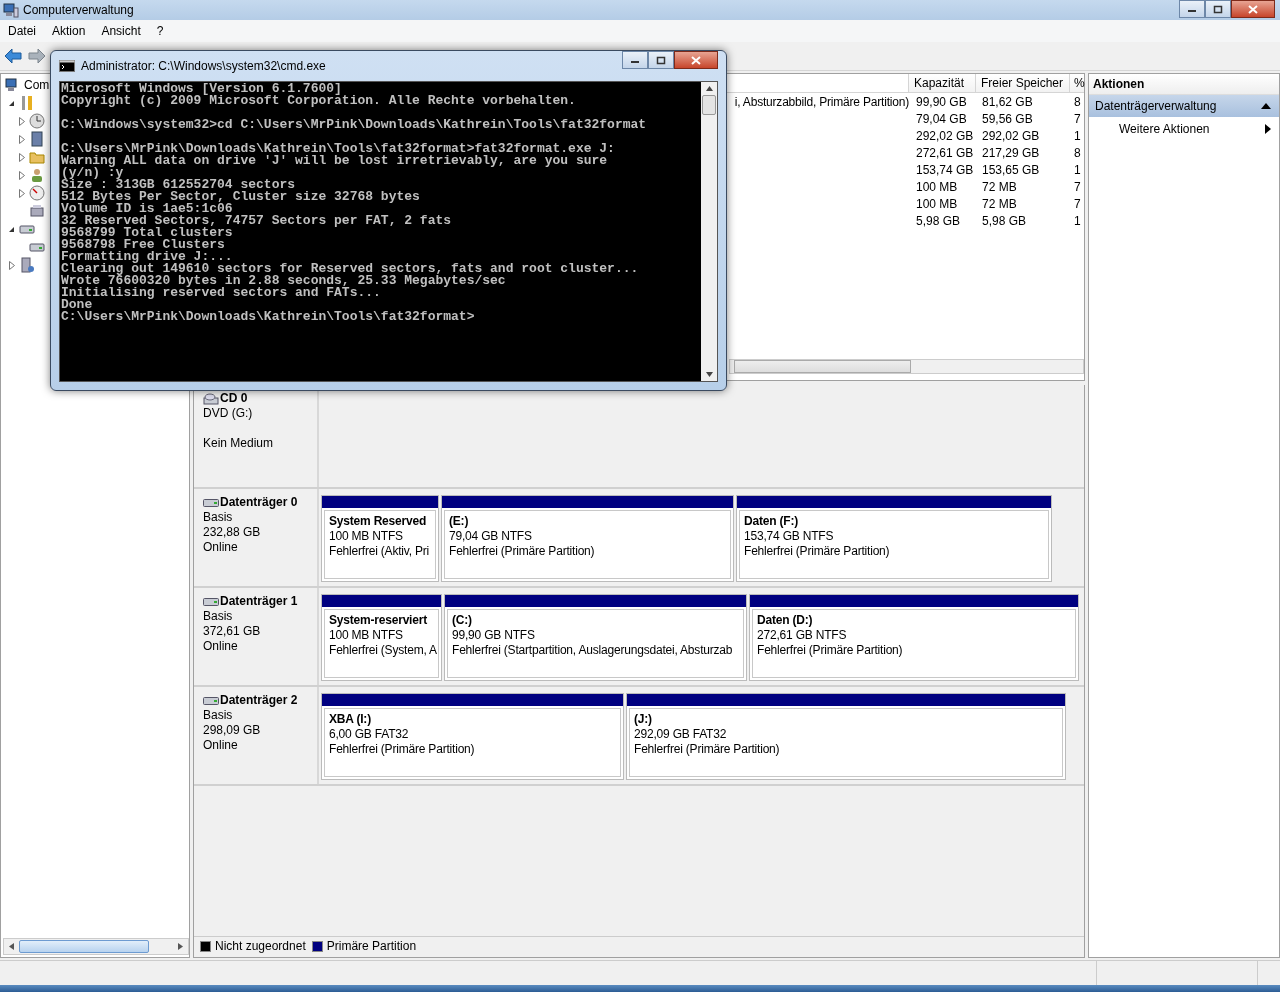 The width and height of the screenshot is (1280, 992). Describe the element at coordinates (378, 521) in the screenshot. I see `partition-title: System Reserved` at that location.